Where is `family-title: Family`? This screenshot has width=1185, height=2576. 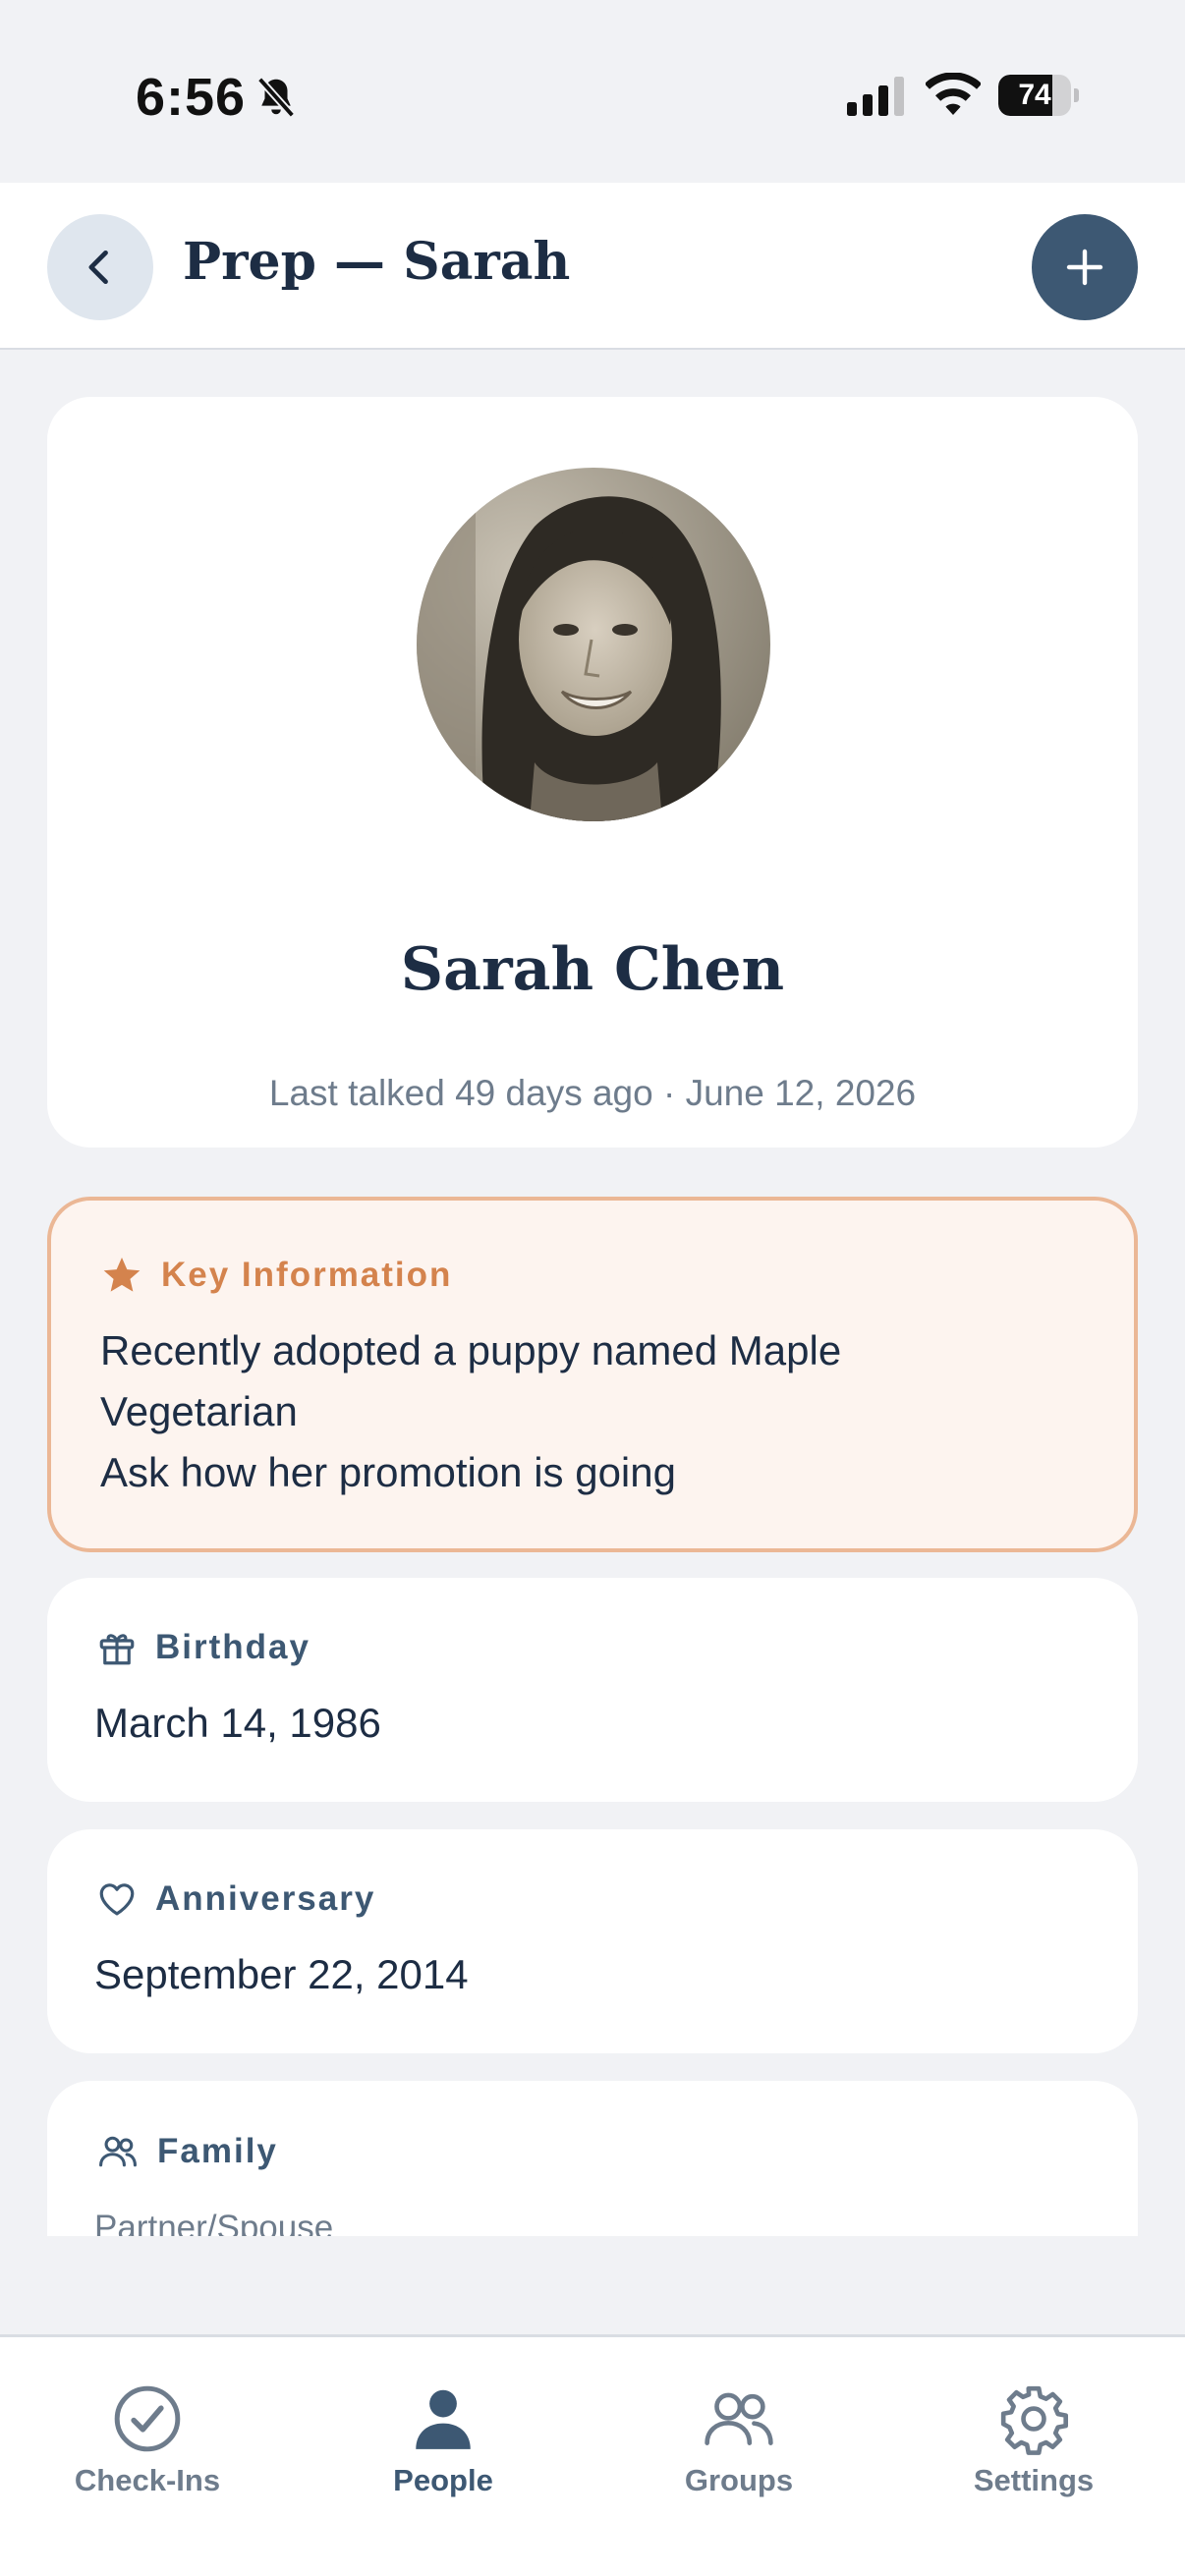 family-title: Family is located at coordinates (217, 2151).